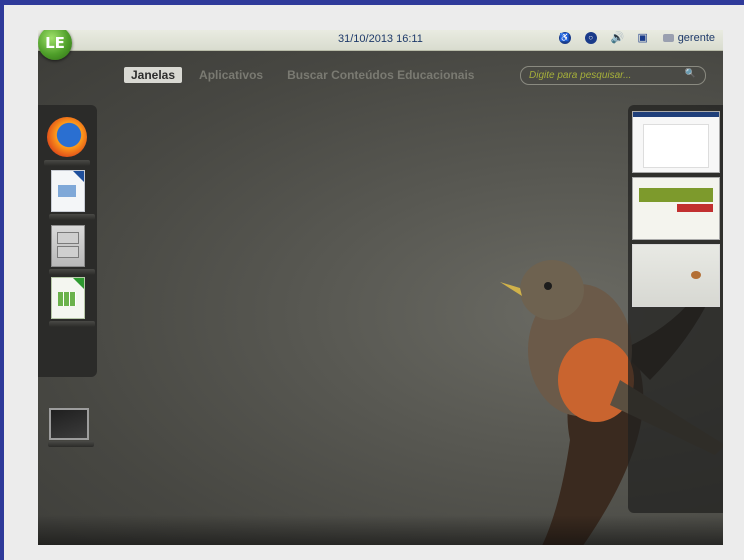 This screenshot has height=560, width=744. I want to click on thumb-stripe, so click(695, 208).